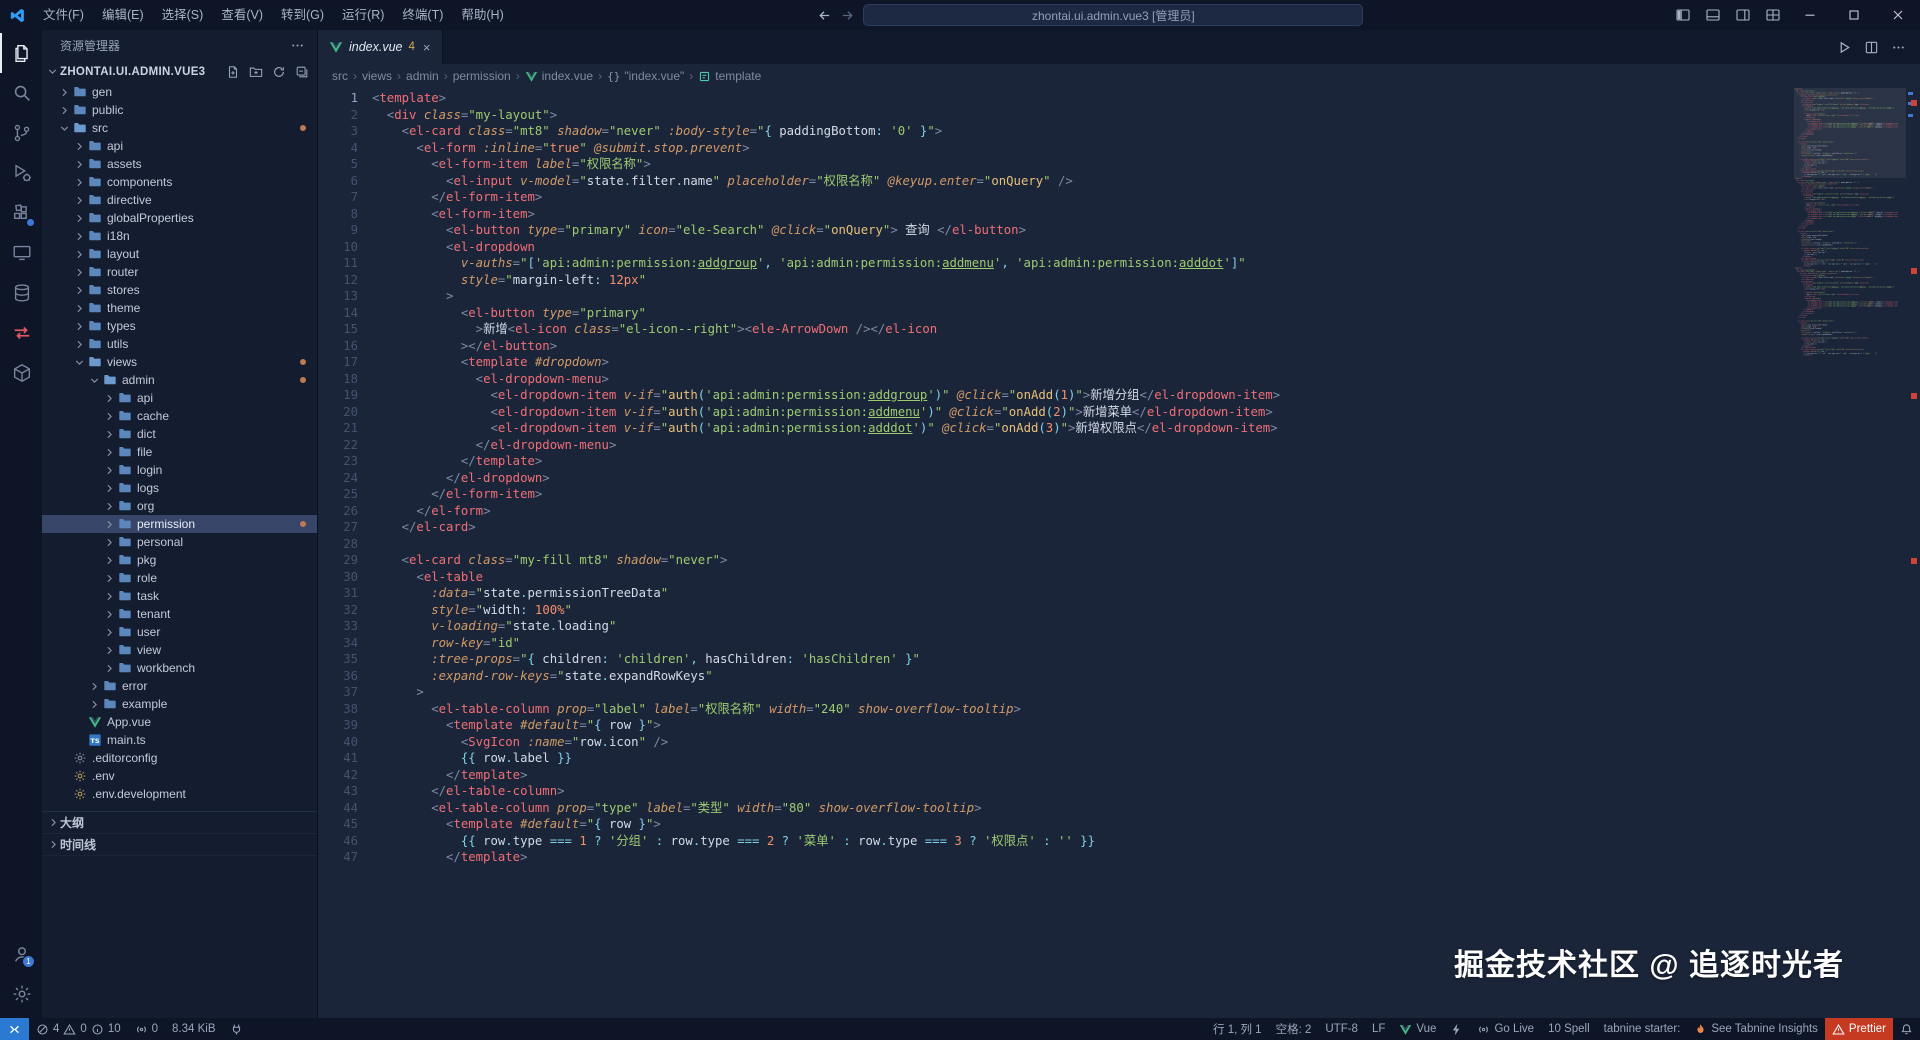  I want to click on tree-item-App.vue: App.vue, so click(179, 722).